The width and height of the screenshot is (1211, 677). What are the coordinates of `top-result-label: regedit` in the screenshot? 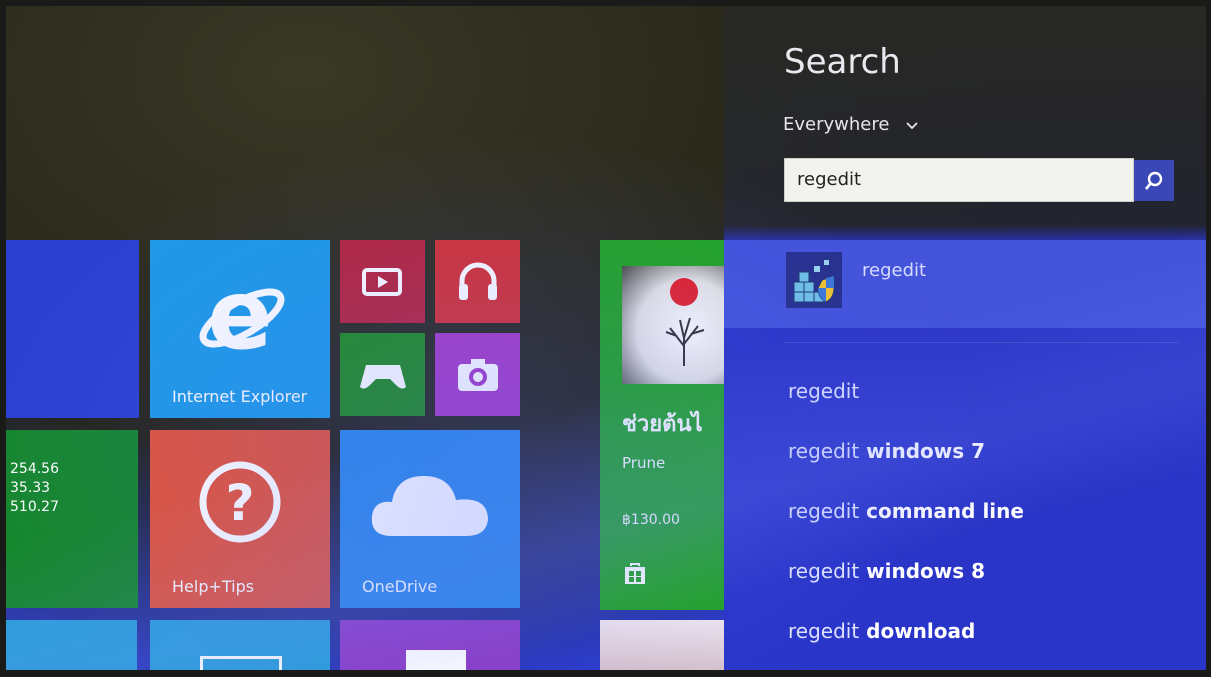 It's located at (894, 270).